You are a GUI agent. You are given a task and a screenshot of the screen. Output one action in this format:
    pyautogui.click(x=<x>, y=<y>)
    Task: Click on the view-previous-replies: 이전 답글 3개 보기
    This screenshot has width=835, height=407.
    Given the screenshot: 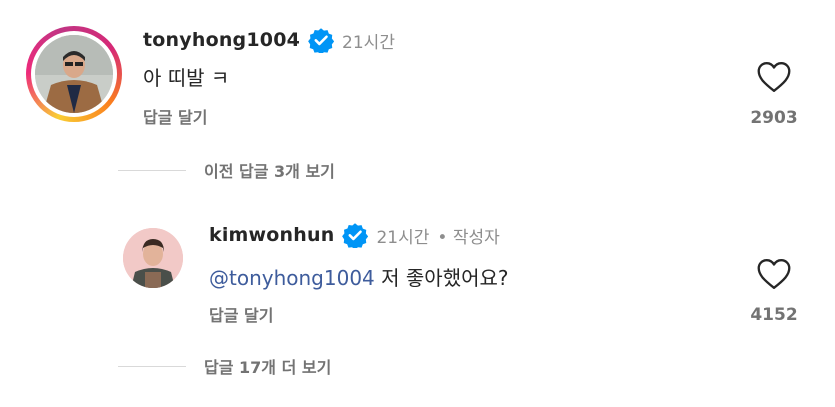 What is the action you would take?
    pyautogui.click(x=226, y=170)
    